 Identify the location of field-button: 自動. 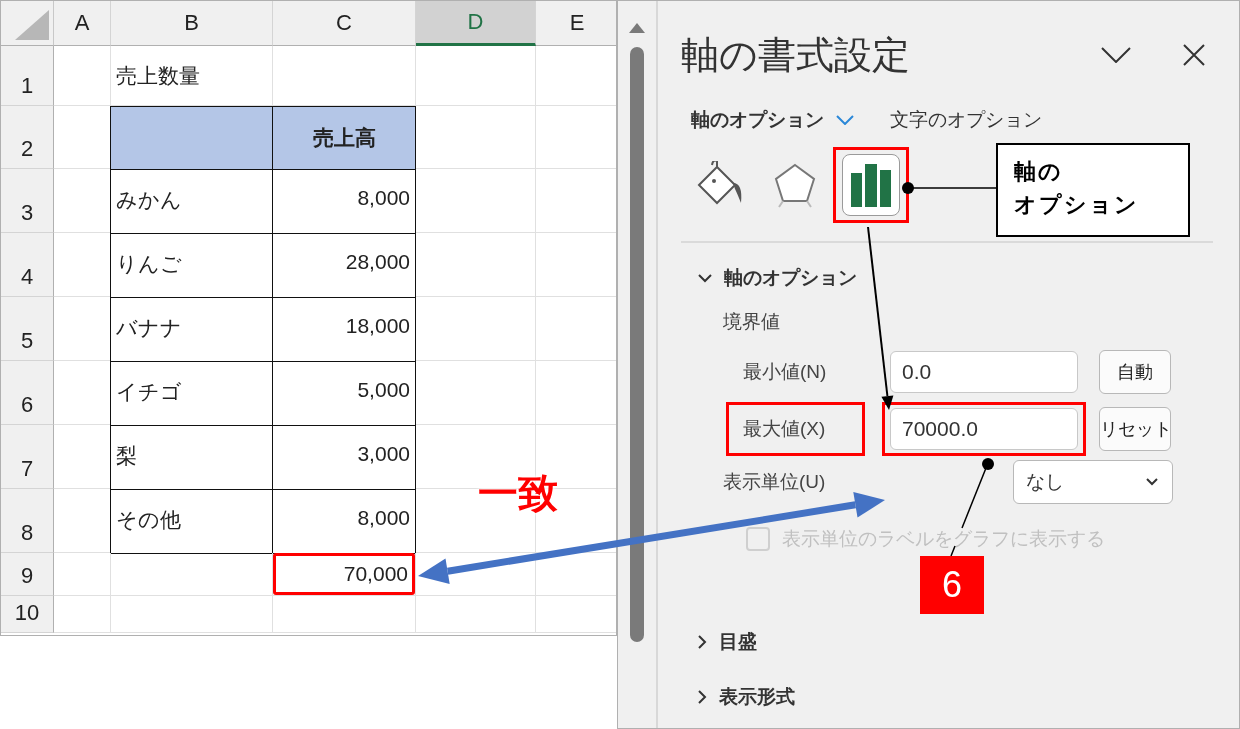
(1135, 372).